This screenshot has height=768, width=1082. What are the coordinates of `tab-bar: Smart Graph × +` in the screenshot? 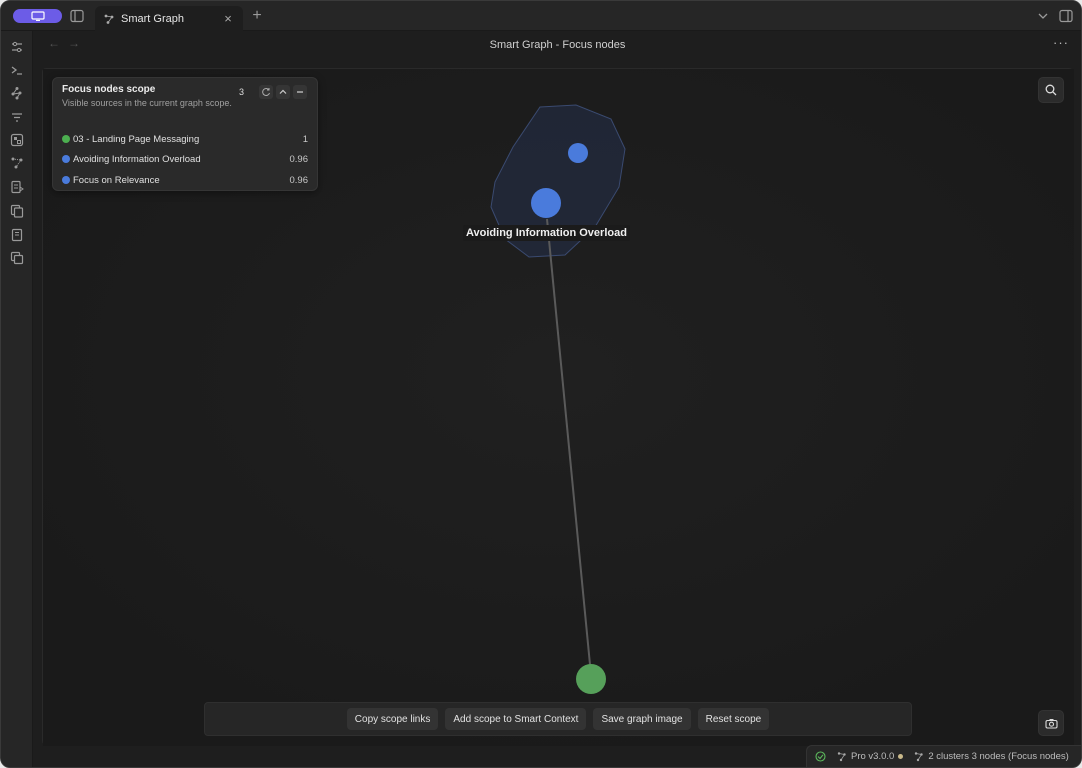 It's located at (541, 16).